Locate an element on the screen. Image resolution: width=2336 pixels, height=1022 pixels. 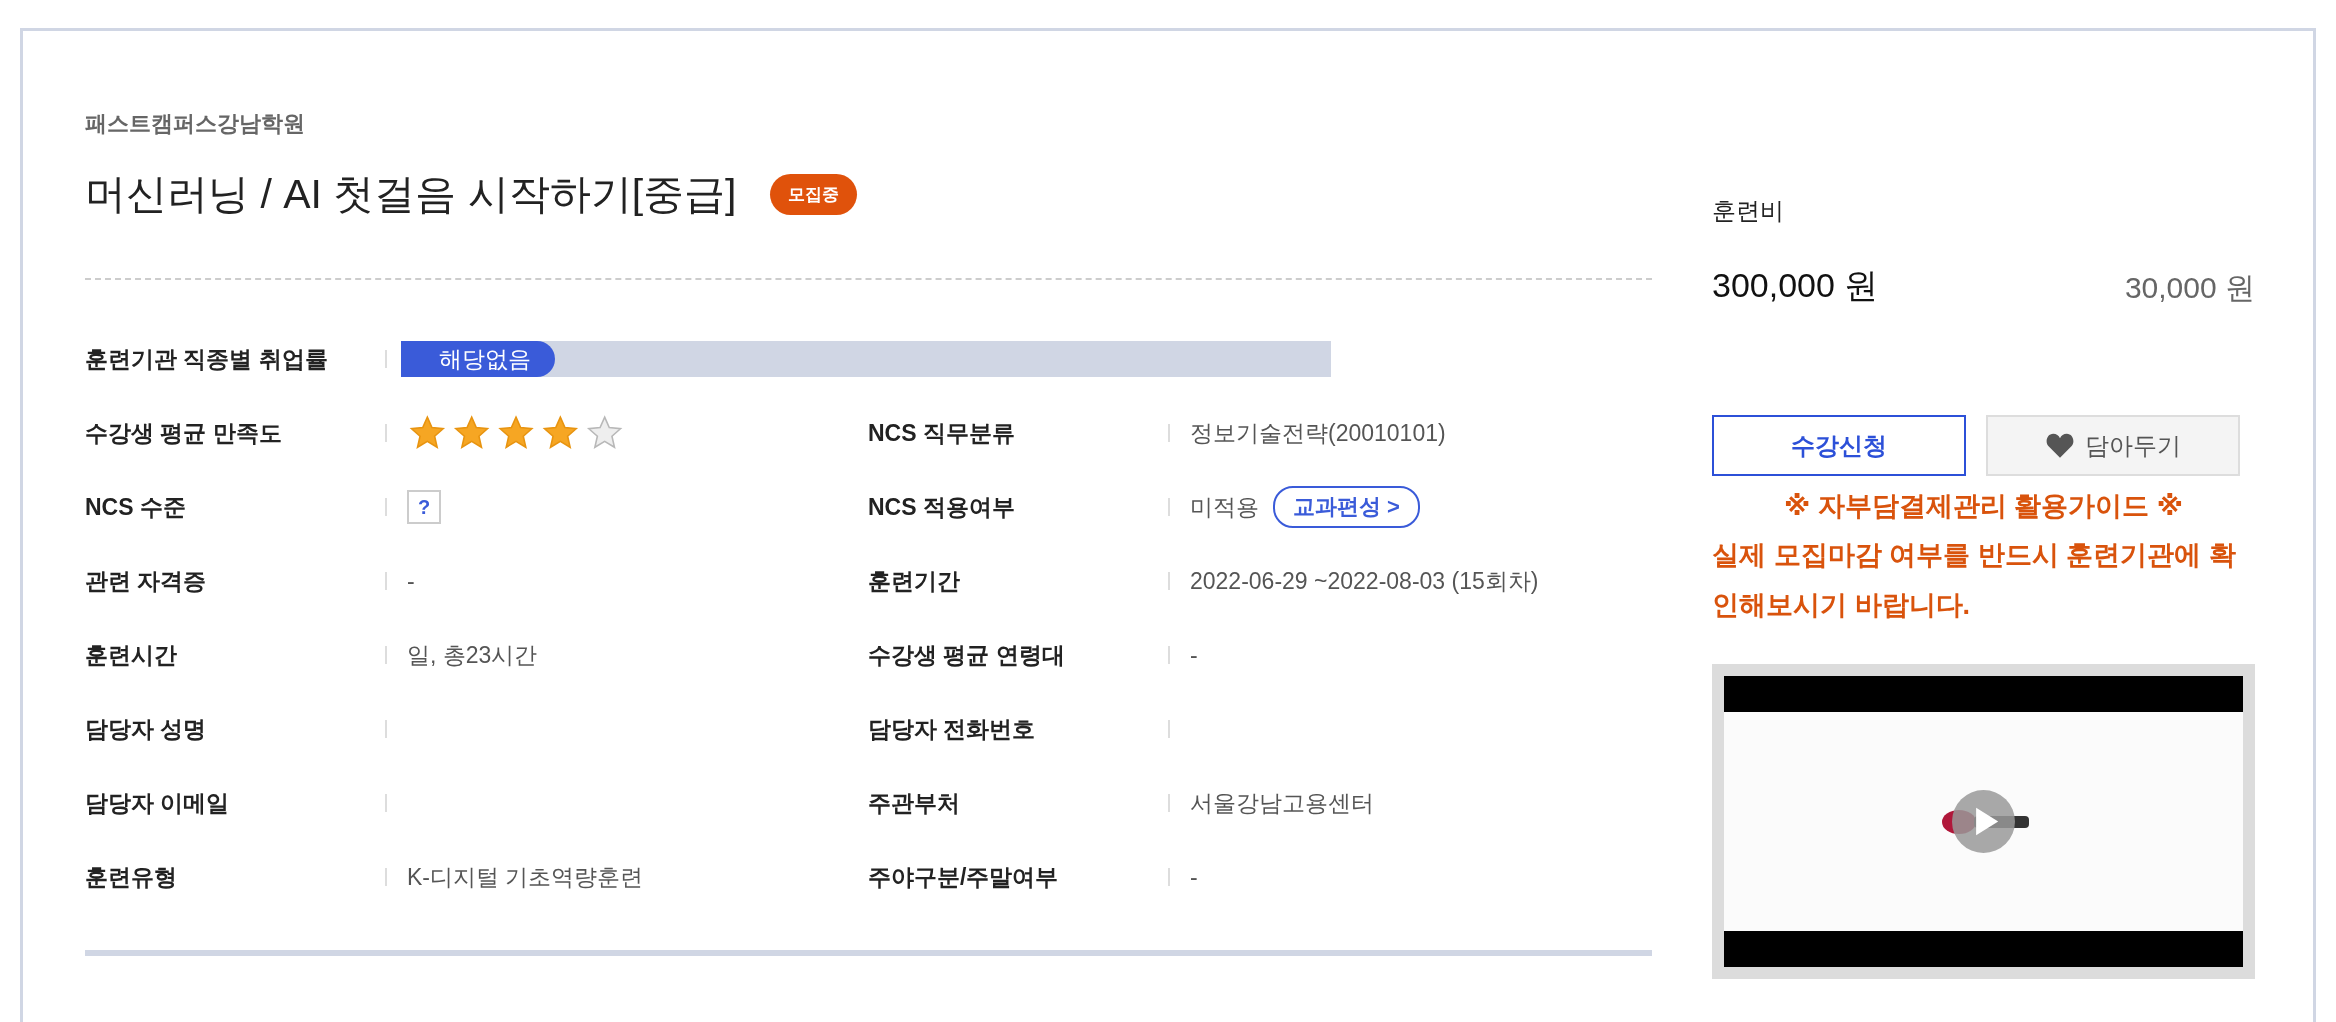
course-title: 머신러닝 / AI 첫걸음 시작하기[중급] is located at coordinates (411, 194).